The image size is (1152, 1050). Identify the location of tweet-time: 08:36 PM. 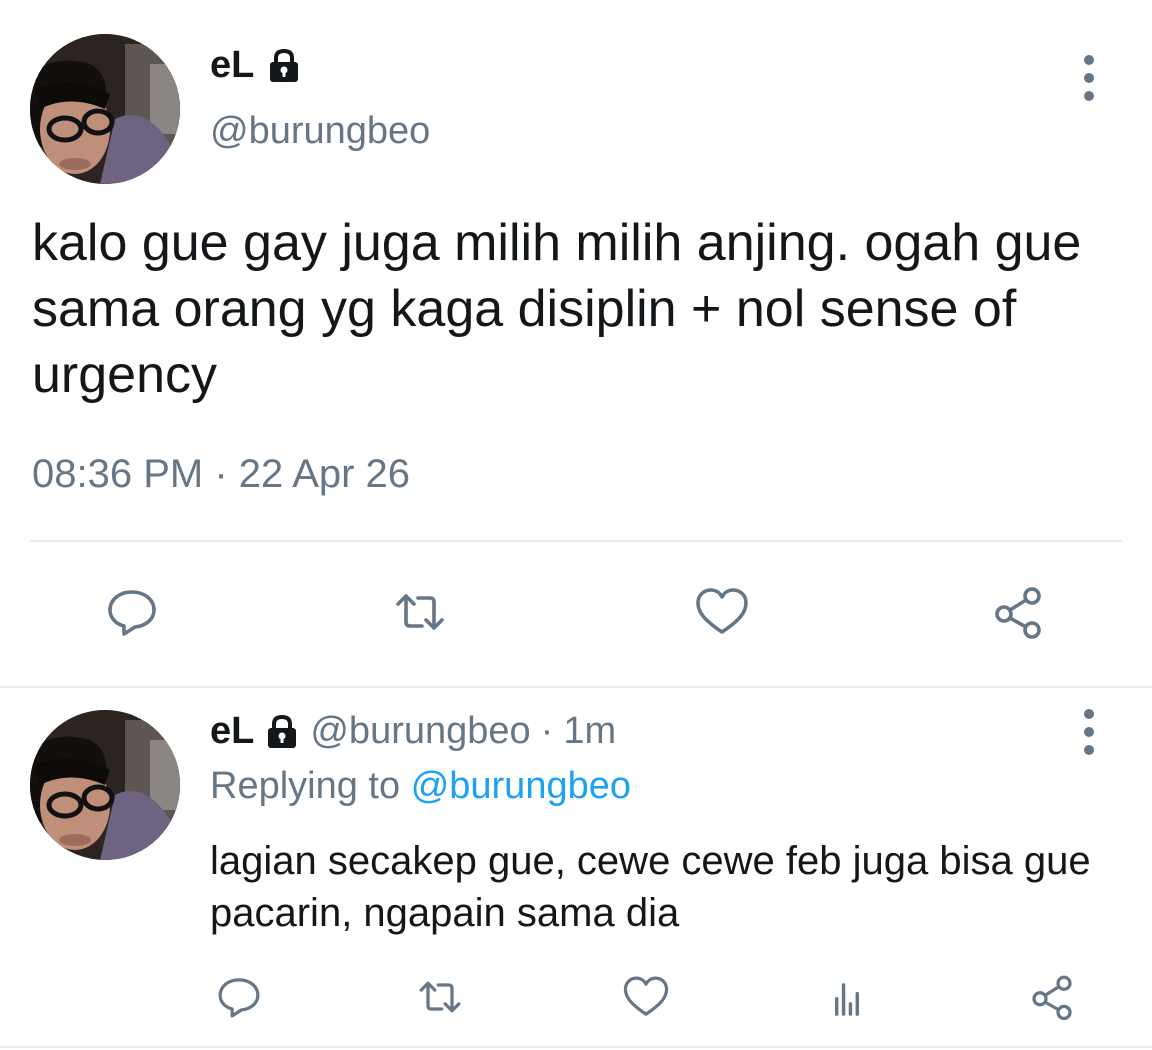
(118, 474).